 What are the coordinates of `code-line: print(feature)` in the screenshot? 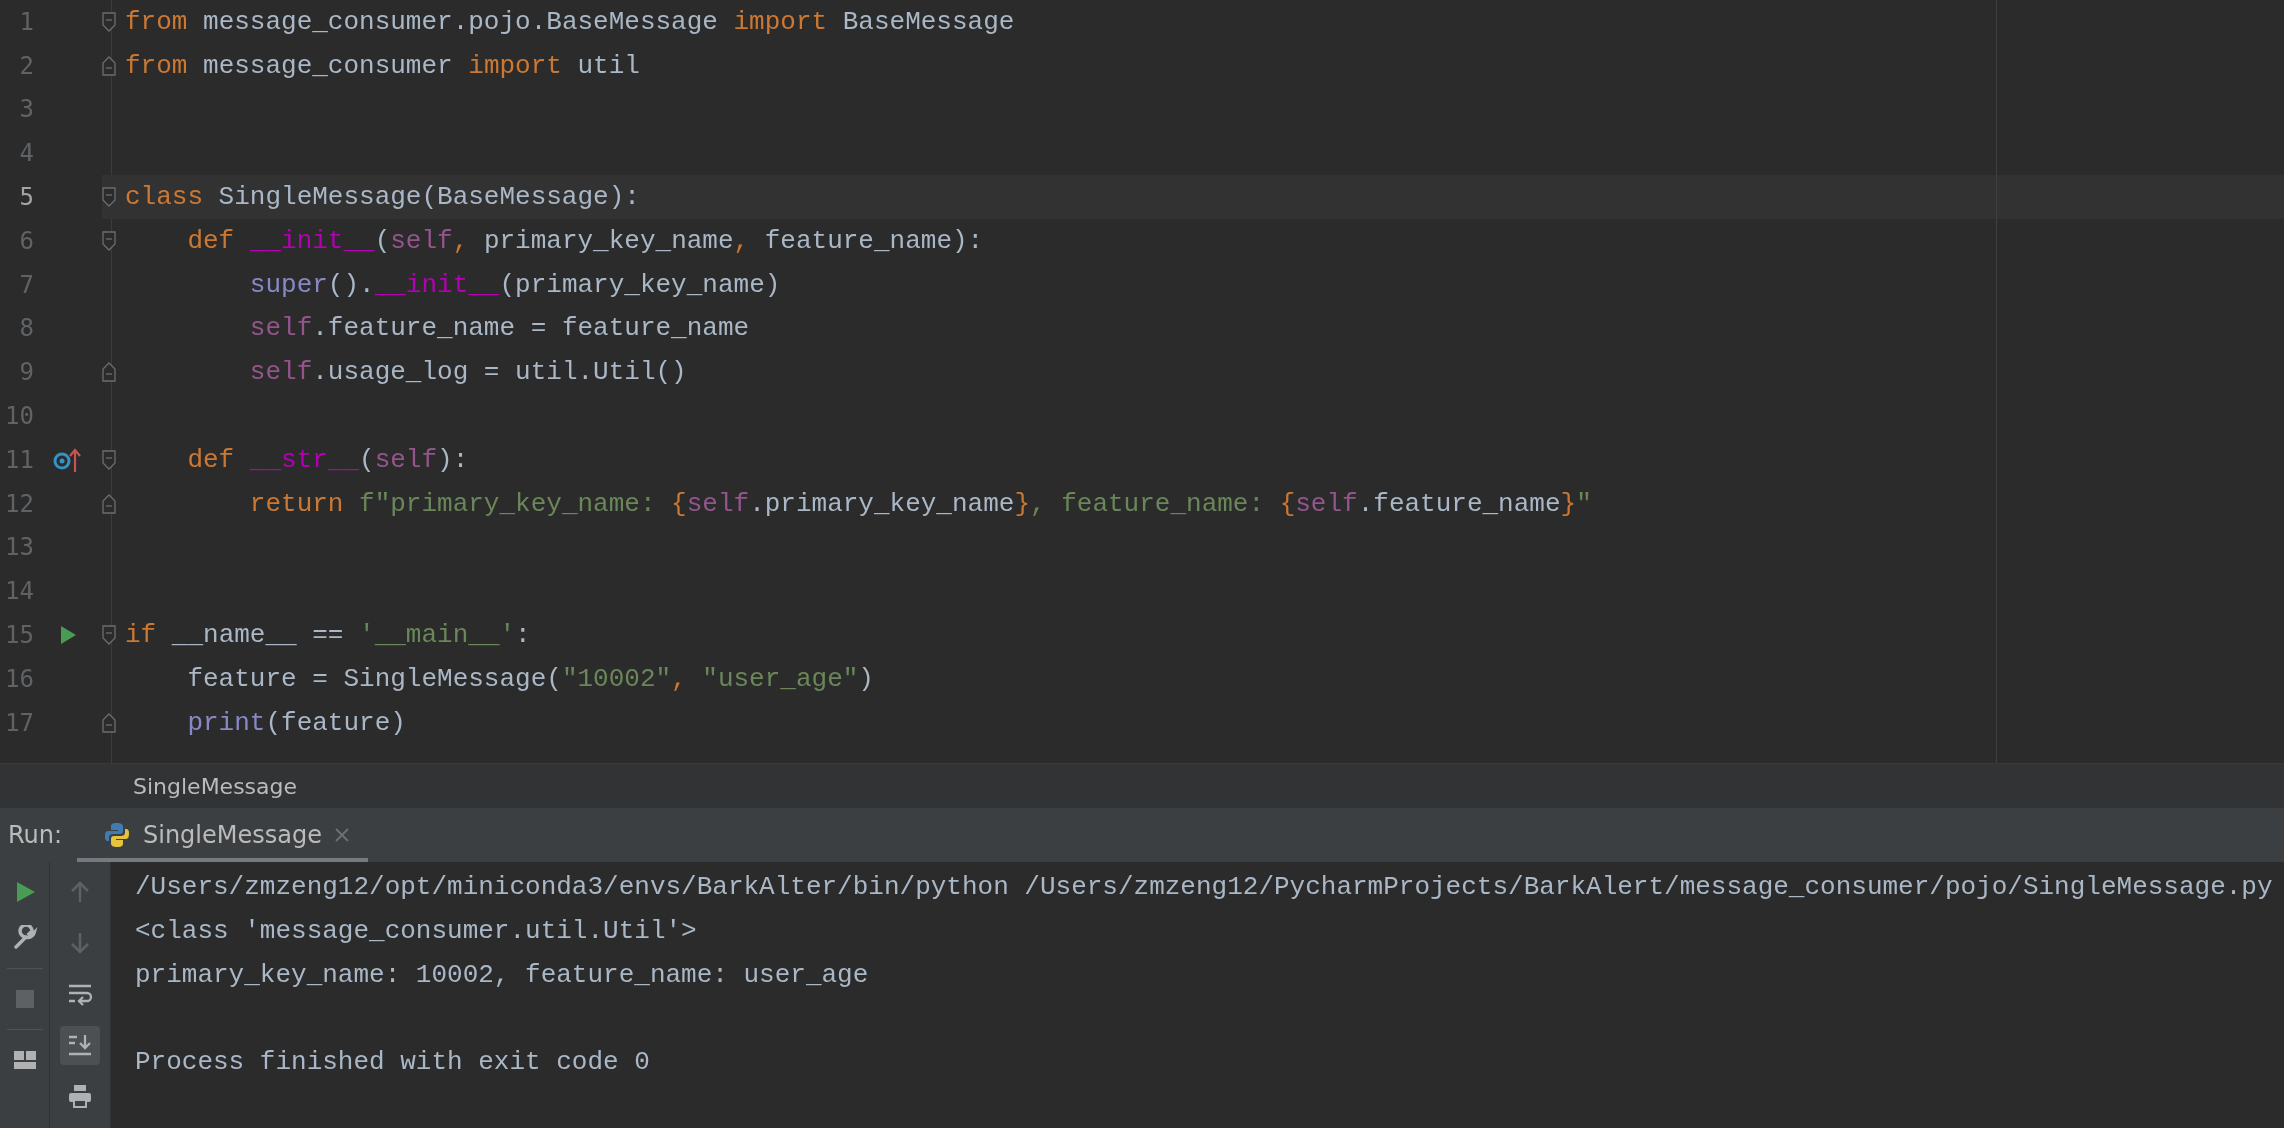 It's located at (296, 722).